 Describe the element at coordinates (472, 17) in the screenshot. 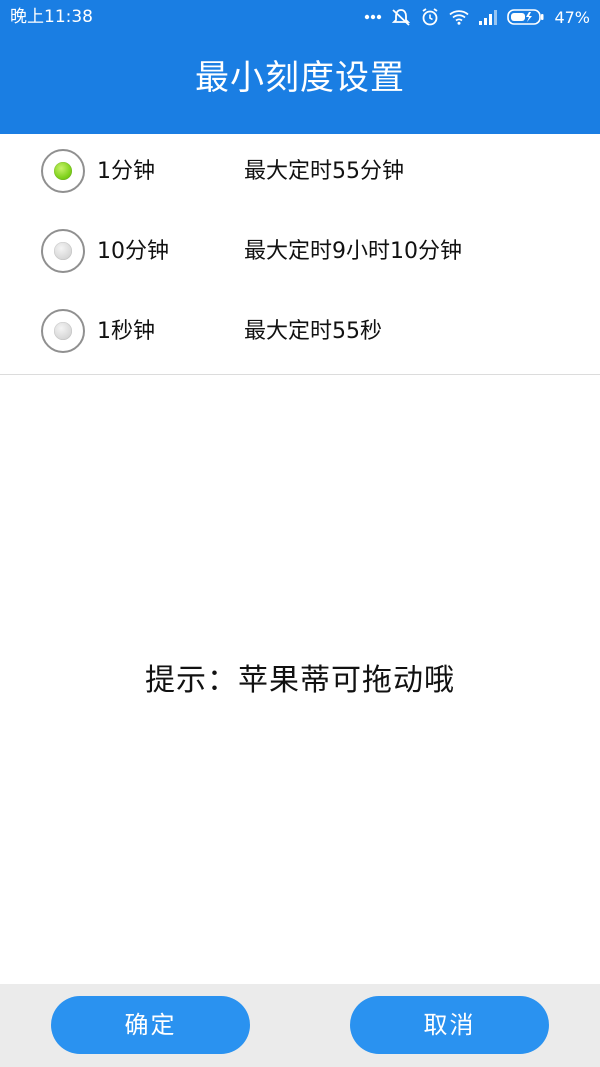

I see `status-icons: 47%` at that location.